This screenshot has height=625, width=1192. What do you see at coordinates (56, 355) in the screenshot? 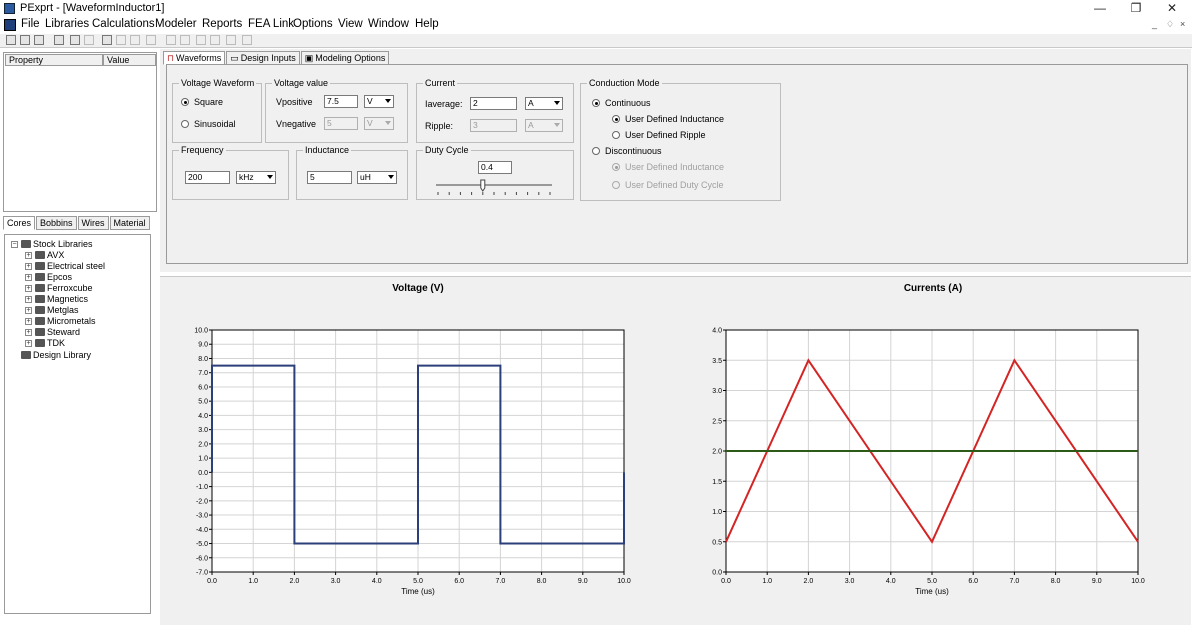
I see `tree-design-library: Design Library` at bounding box center [56, 355].